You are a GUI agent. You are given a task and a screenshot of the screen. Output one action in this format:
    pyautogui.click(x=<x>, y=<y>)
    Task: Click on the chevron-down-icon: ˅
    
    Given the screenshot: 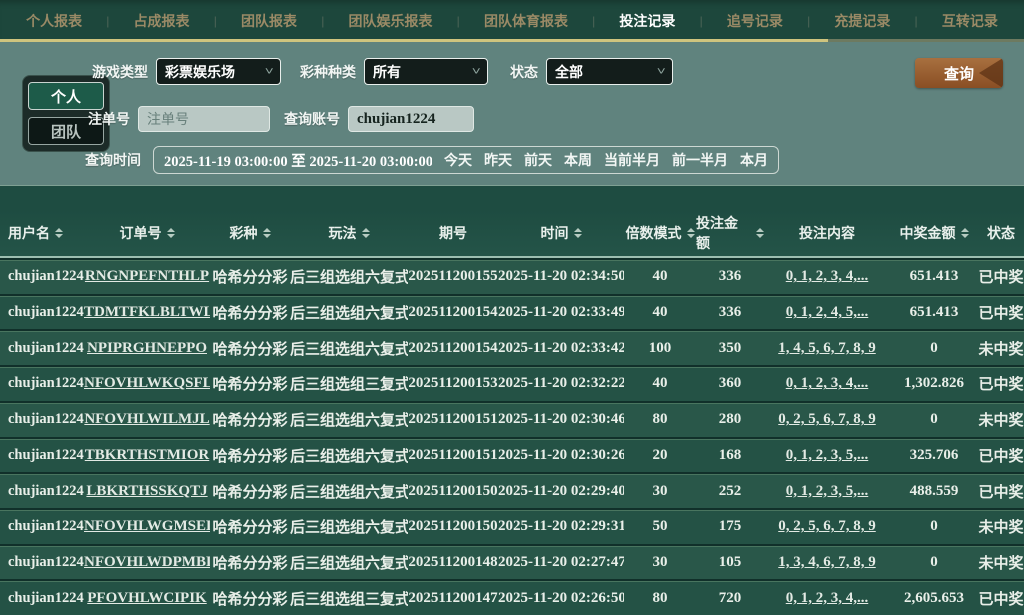 What is the action you would take?
    pyautogui.click(x=269, y=71)
    